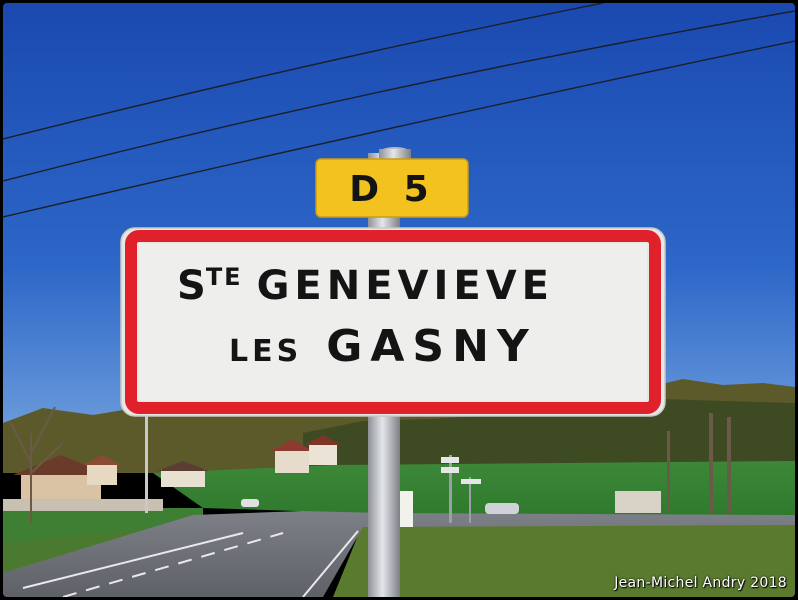  What do you see at coordinates (224, 277) in the screenshot?
I see `sign-prefix-superscript: TE` at bounding box center [224, 277].